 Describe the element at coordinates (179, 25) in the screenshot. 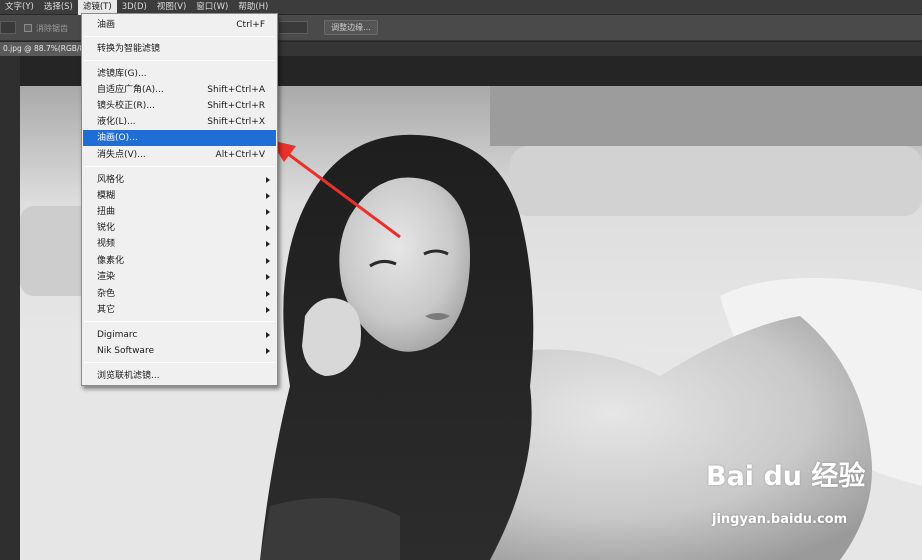

I see `last-filter-item: 油画 Ctrl+F` at that location.